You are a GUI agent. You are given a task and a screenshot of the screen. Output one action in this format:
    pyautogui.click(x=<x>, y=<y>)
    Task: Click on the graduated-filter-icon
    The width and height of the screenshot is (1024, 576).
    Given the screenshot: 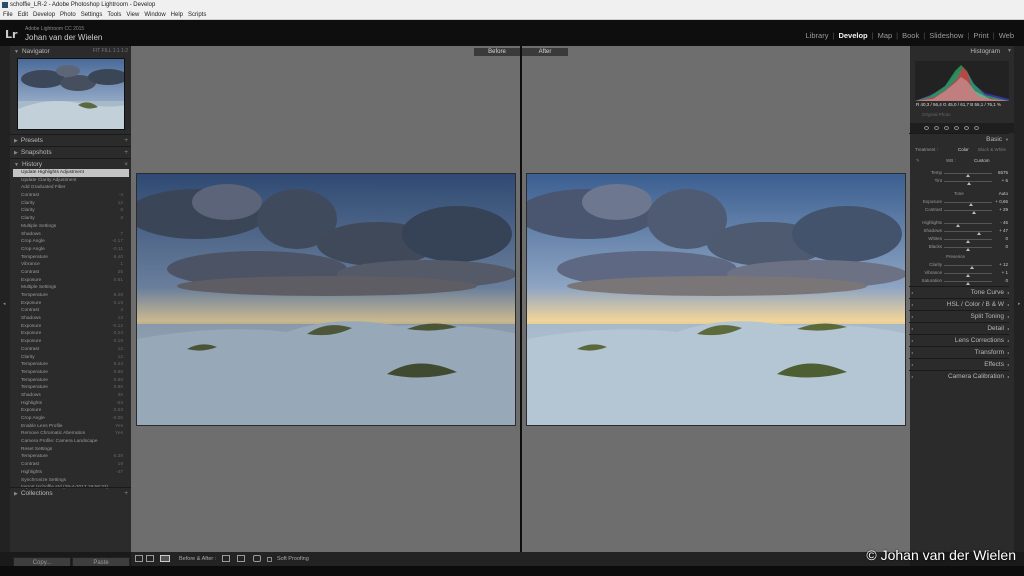 What is the action you would take?
    pyautogui.click(x=956, y=128)
    